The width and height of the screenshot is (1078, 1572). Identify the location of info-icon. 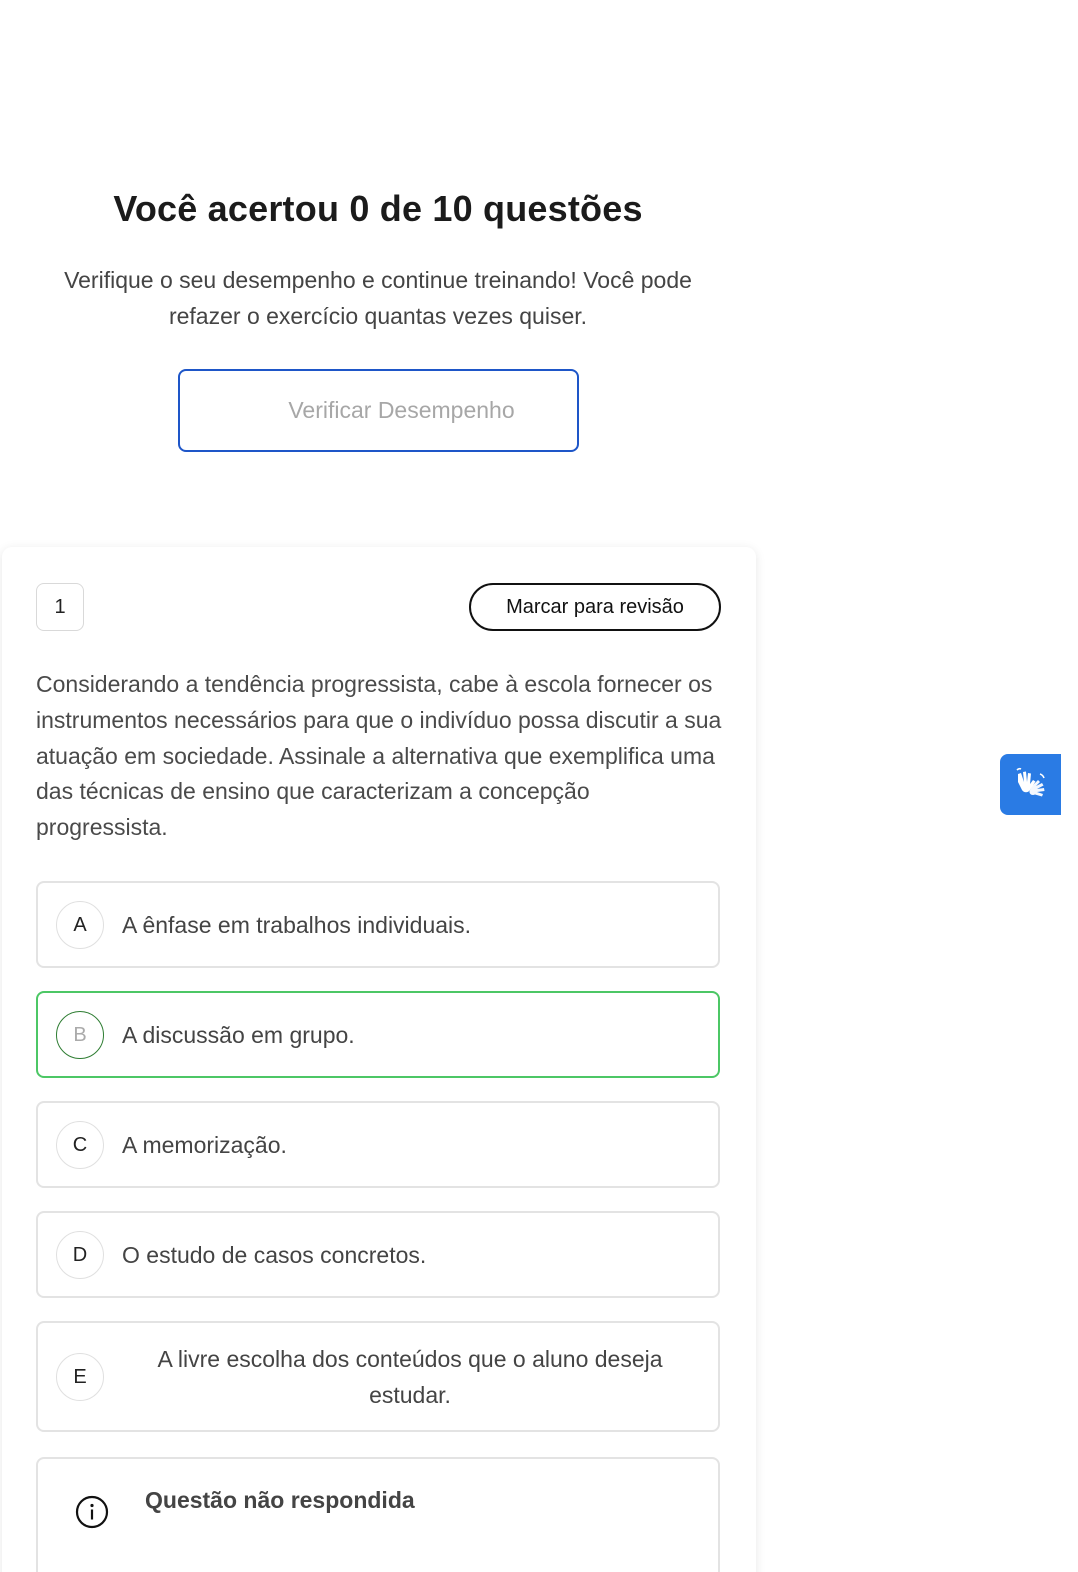
(92, 1512).